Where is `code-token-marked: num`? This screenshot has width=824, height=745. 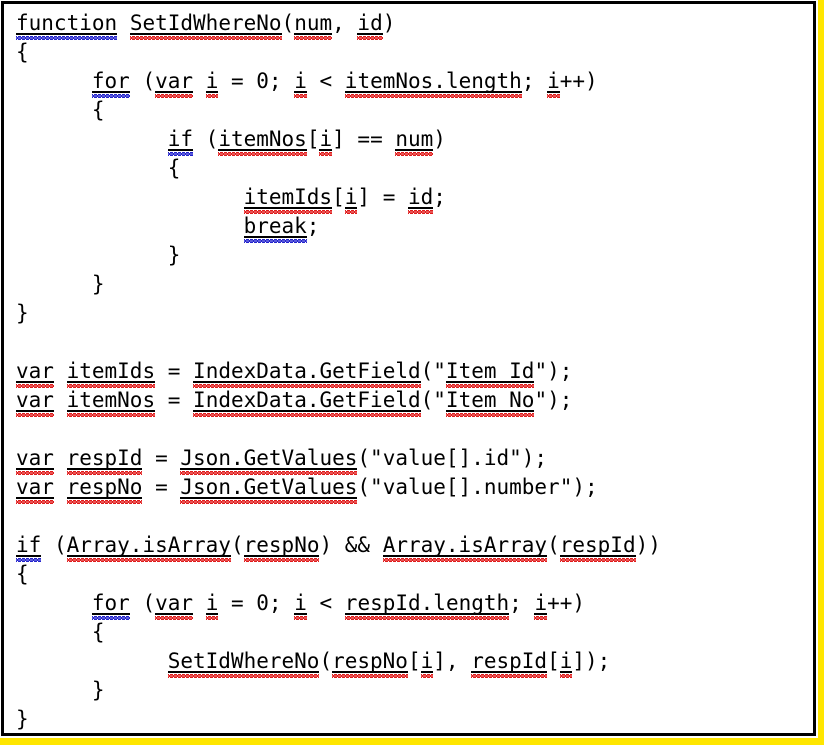
code-token-marked: num is located at coordinates (313, 23).